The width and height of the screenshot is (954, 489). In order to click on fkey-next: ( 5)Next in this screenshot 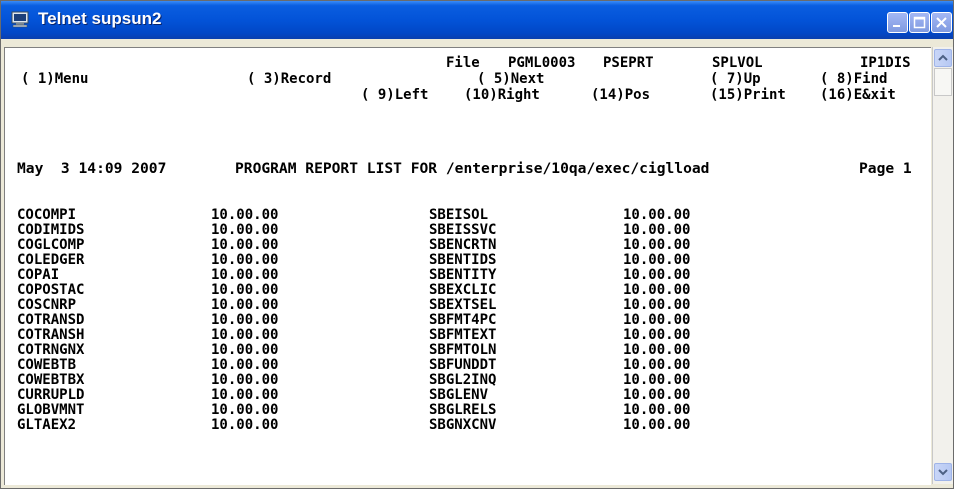, I will do `click(510, 79)`.